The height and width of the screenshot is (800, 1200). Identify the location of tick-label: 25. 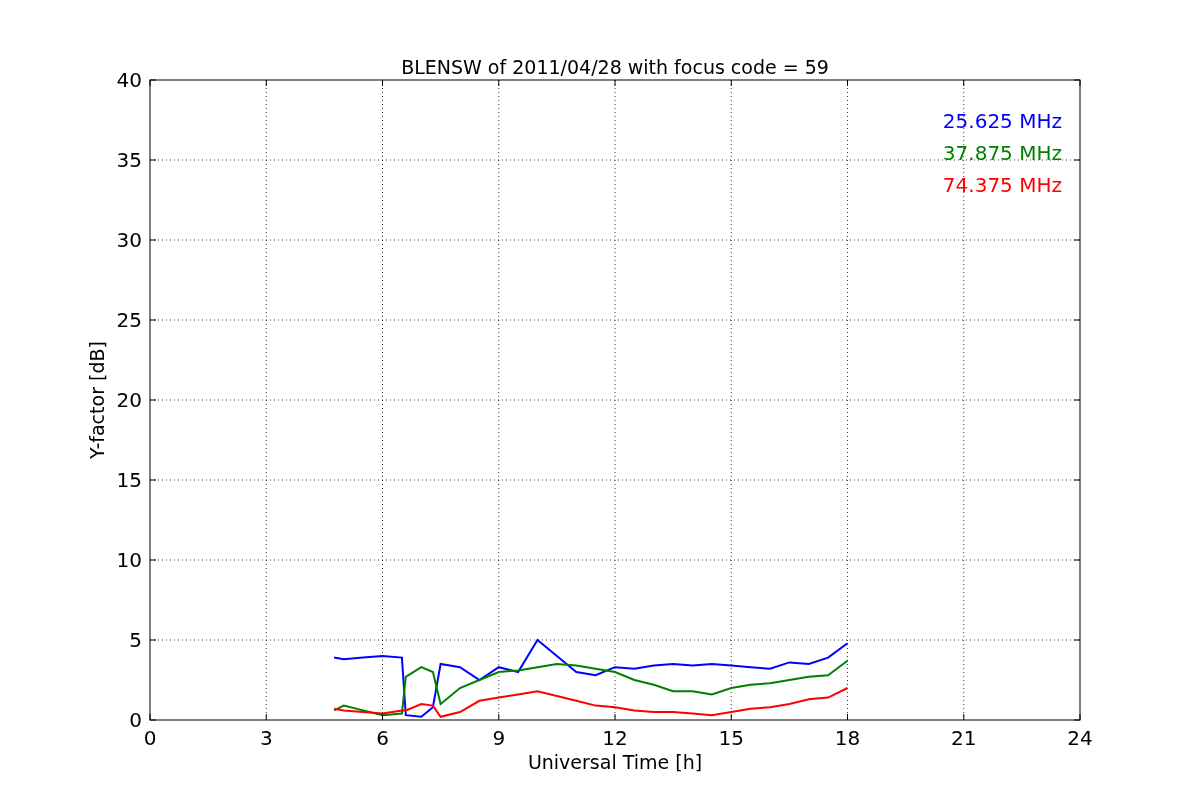
(129, 320).